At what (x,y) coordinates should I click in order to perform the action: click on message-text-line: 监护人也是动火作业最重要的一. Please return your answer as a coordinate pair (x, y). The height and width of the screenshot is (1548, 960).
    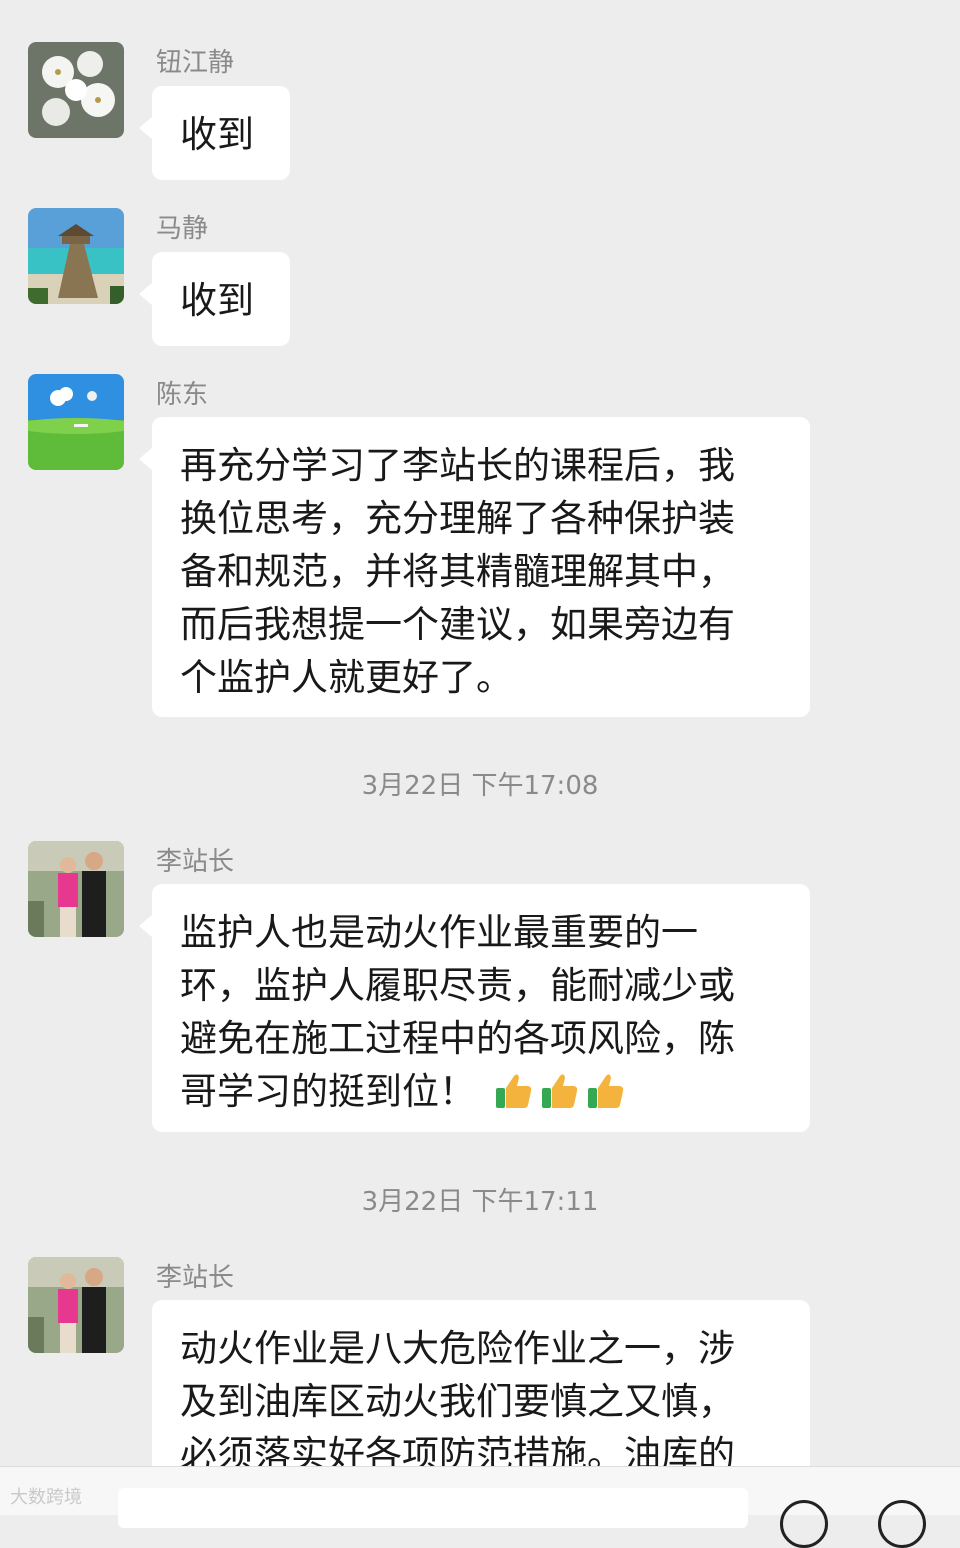
    Looking at the image, I should click on (439, 932).